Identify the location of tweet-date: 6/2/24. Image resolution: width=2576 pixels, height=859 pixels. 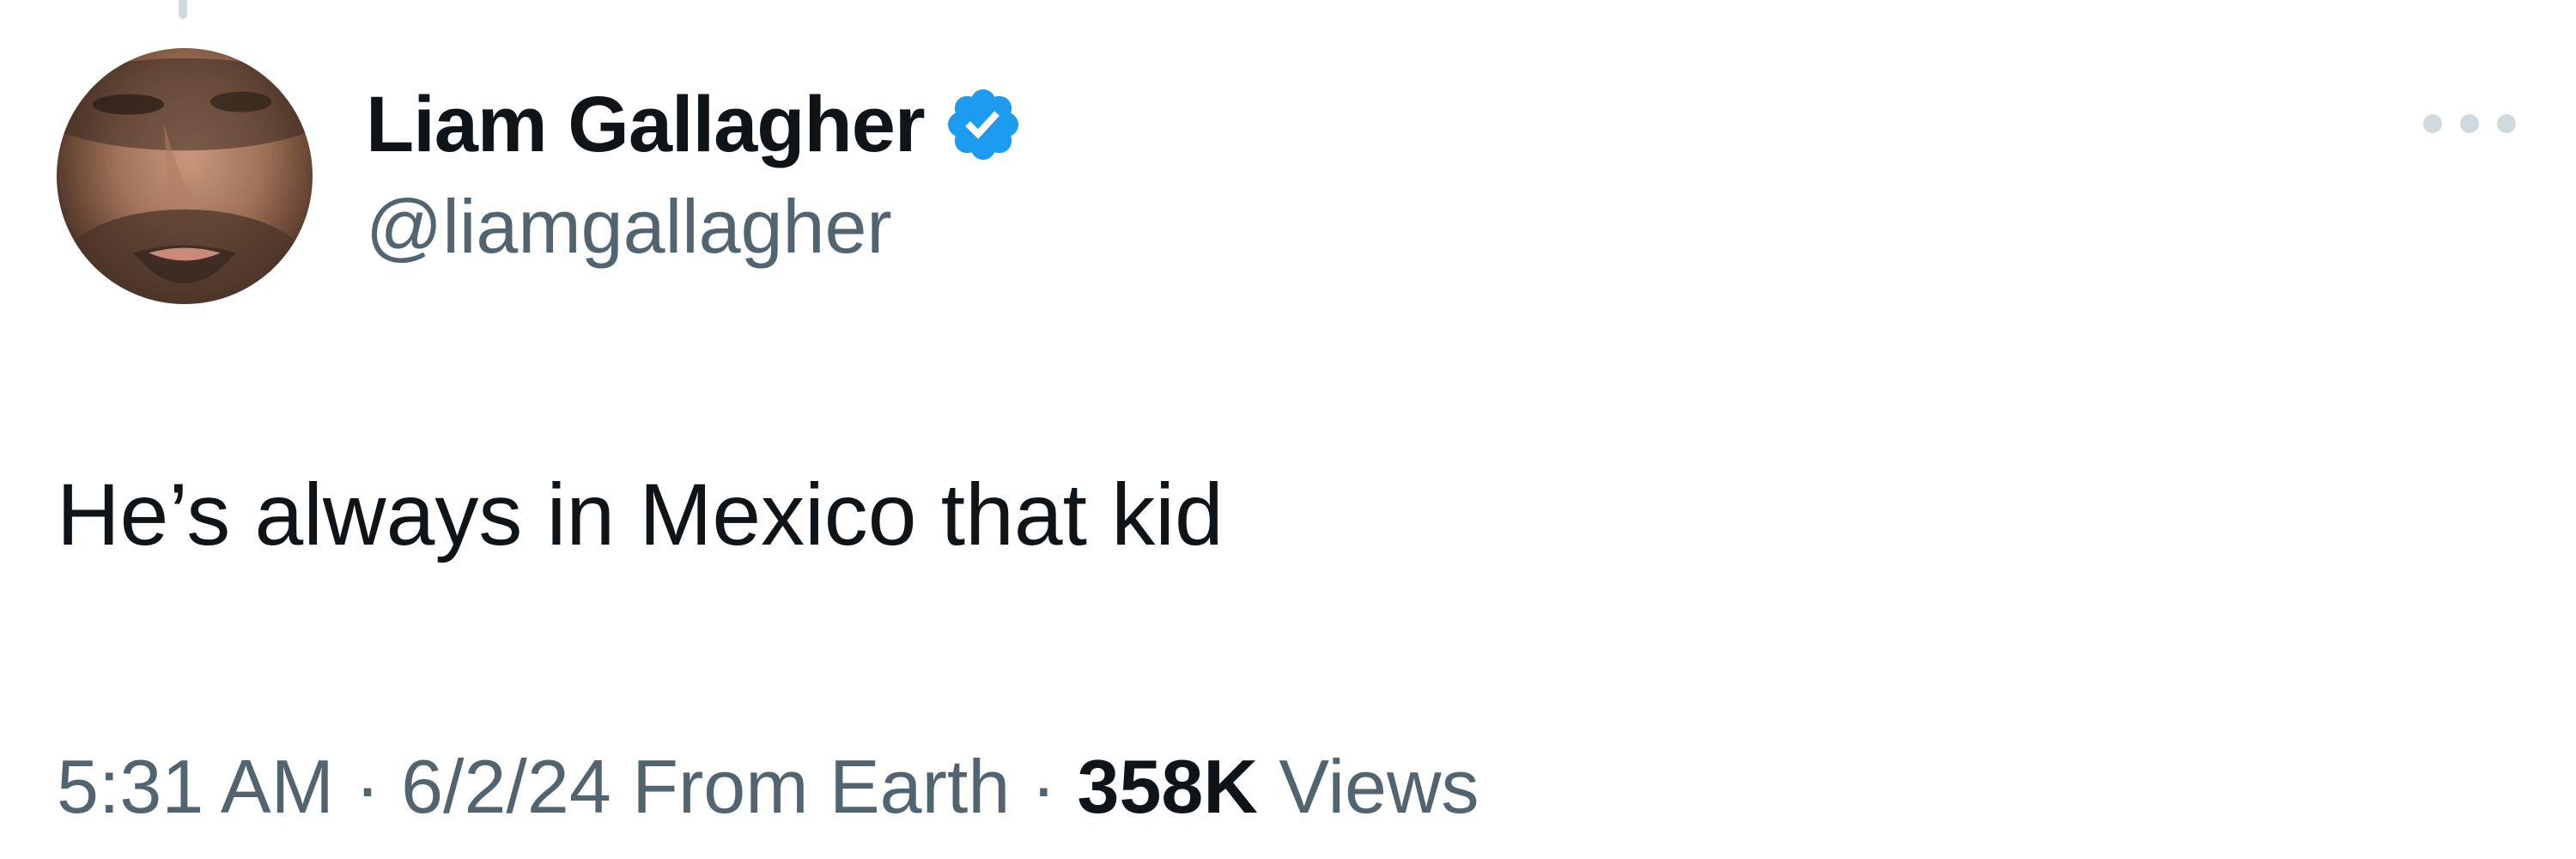
(506, 786).